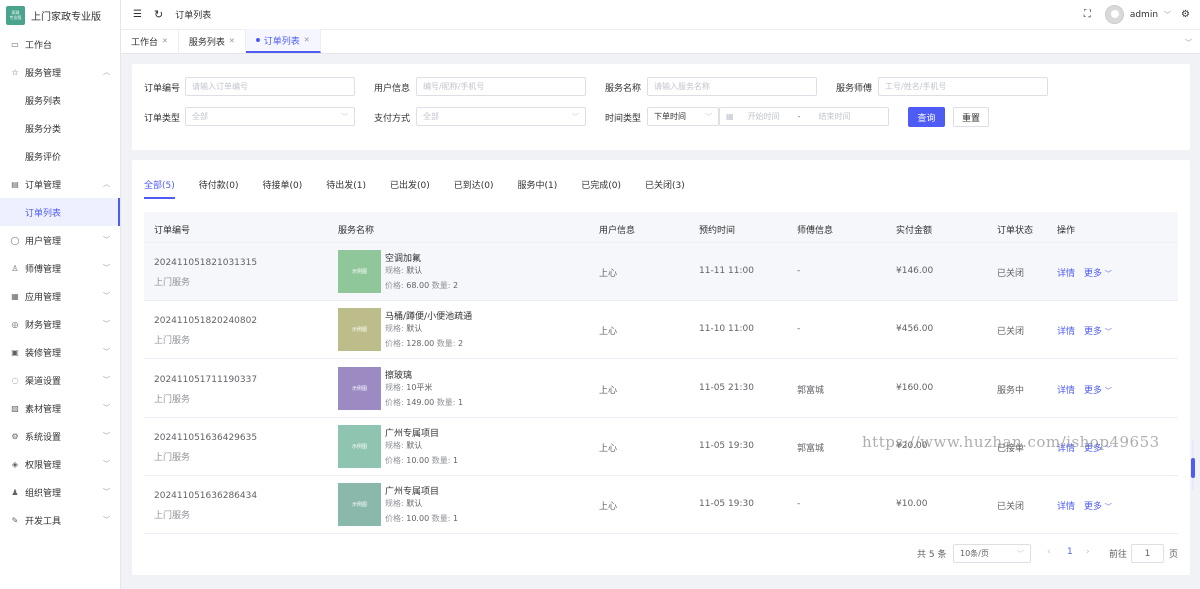 This screenshot has width=1200, height=589. What do you see at coordinates (15, 184) in the screenshot?
I see `document-icon: ▤` at bounding box center [15, 184].